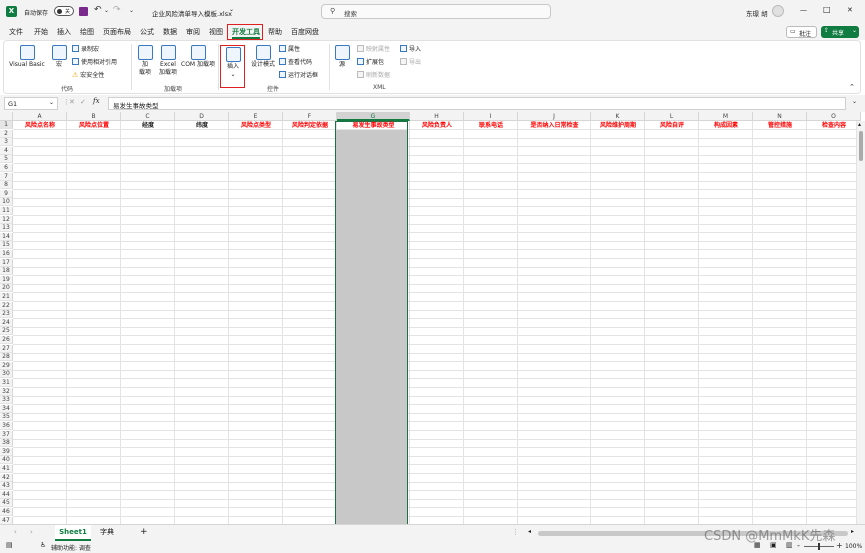  Describe the element at coordinates (6, 211) in the screenshot. I see `row-header: 11` at that location.